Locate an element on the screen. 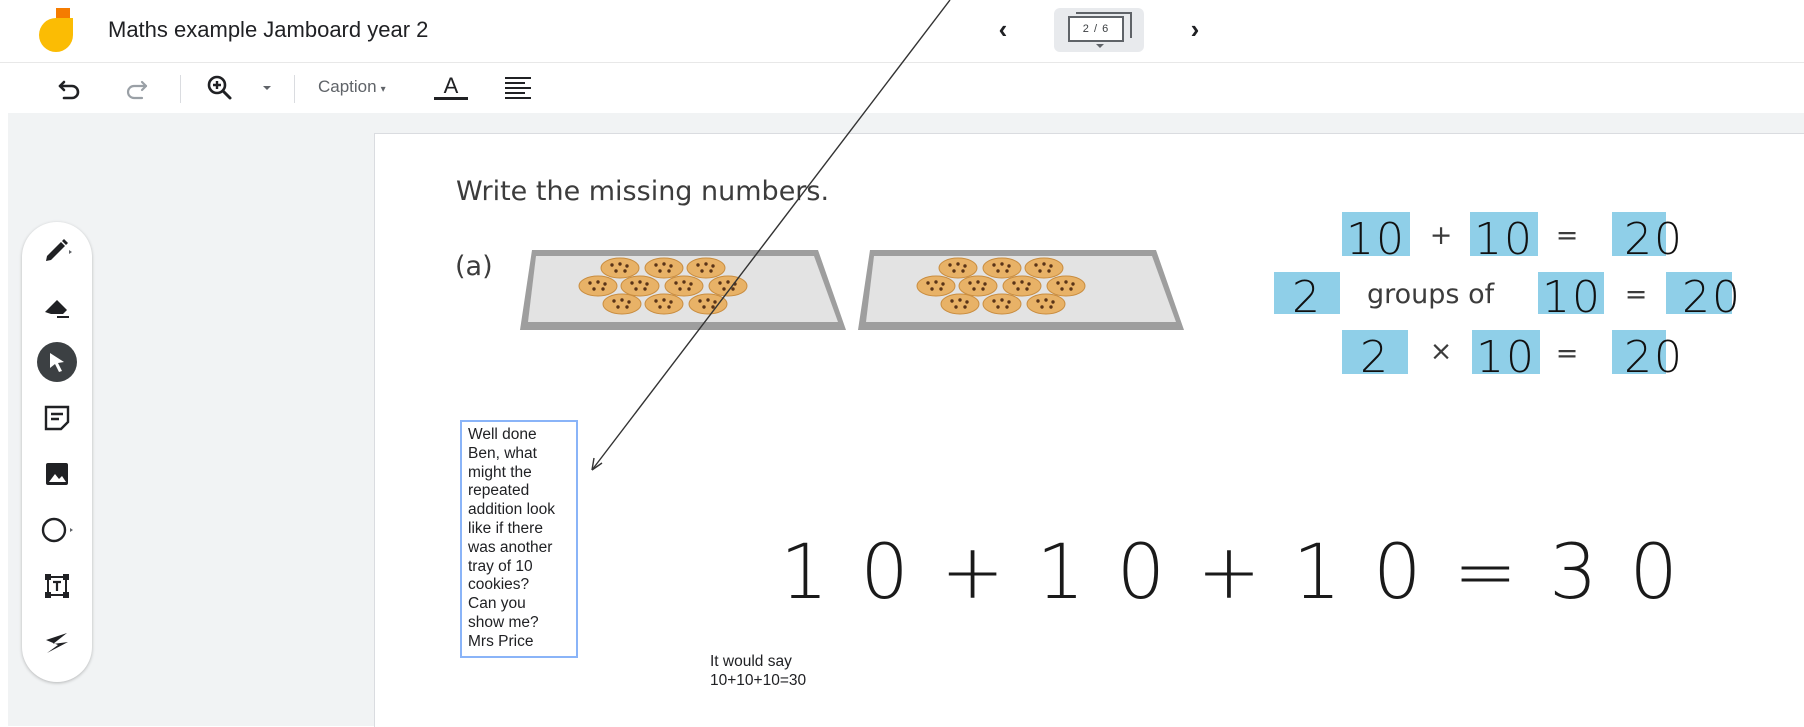 The image size is (1804, 727). cookie-tray-right is located at coordinates (1021, 290).